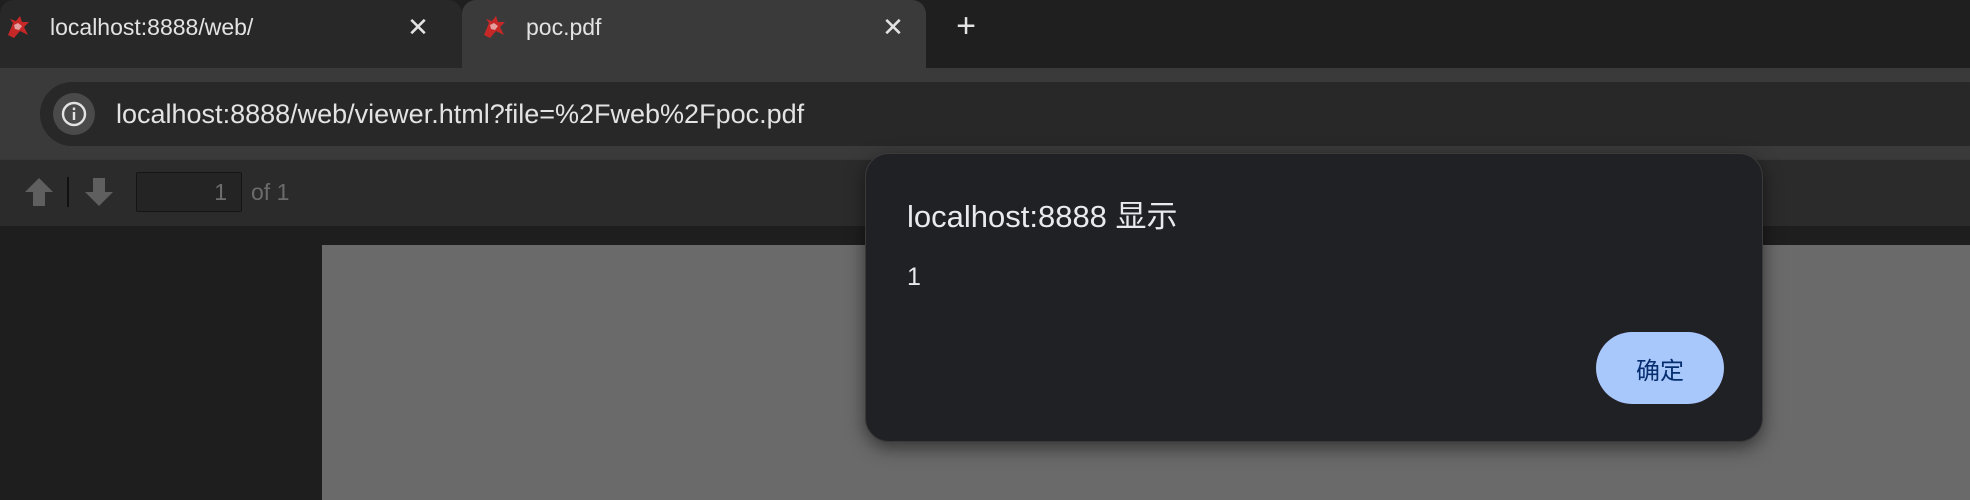 The image size is (1970, 500). What do you see at coordinates (1660, 368) in the screenshot?
I see `ok-button: 确定` at bounding box center [1660, 368].